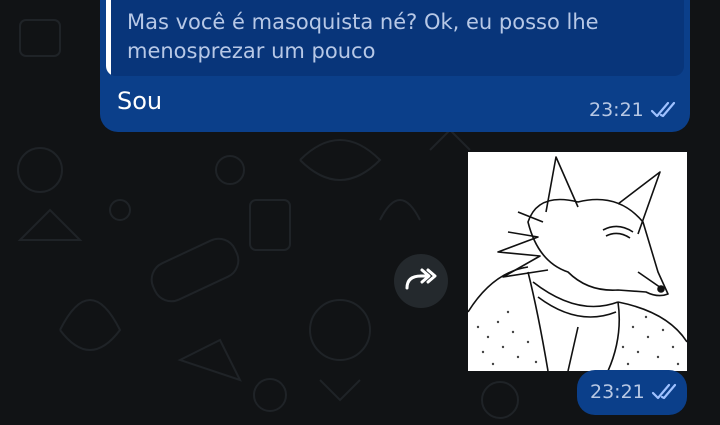 The width and height of the screenshot is (720, 425). I want to click on message-meta: 23:21, so click(634, 110).